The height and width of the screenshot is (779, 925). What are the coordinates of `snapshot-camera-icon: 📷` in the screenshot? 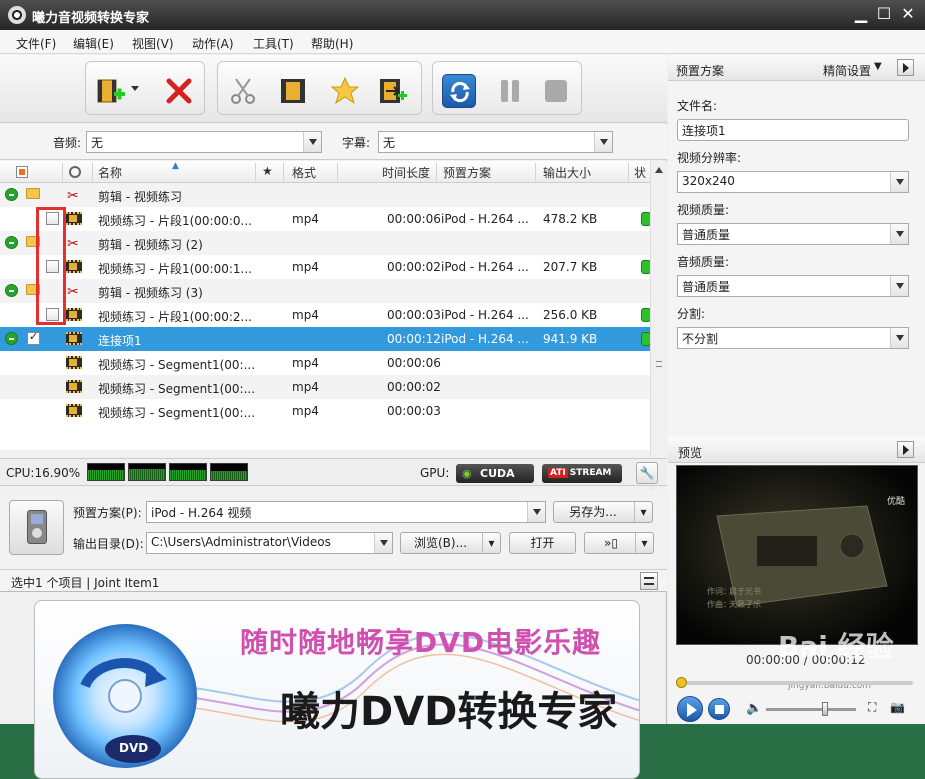 It's located at (897, 707).